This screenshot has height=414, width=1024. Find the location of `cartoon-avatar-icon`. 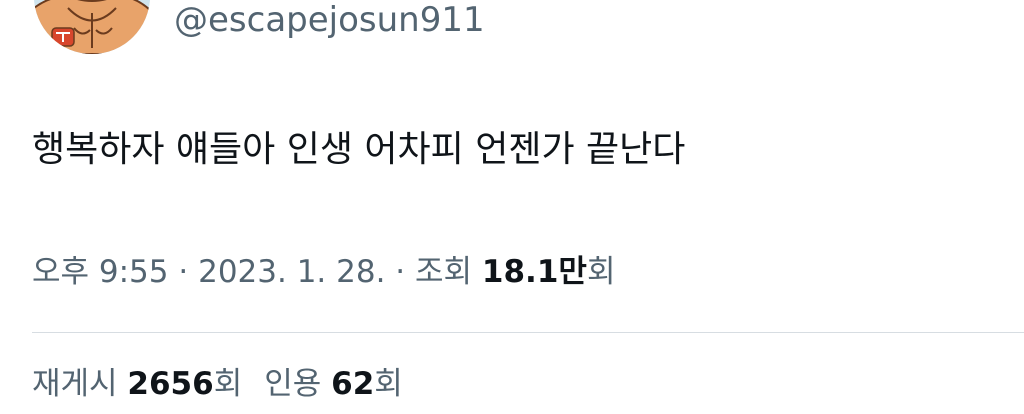

cartoon-avatar-icon is located at coordinates (92, 27).